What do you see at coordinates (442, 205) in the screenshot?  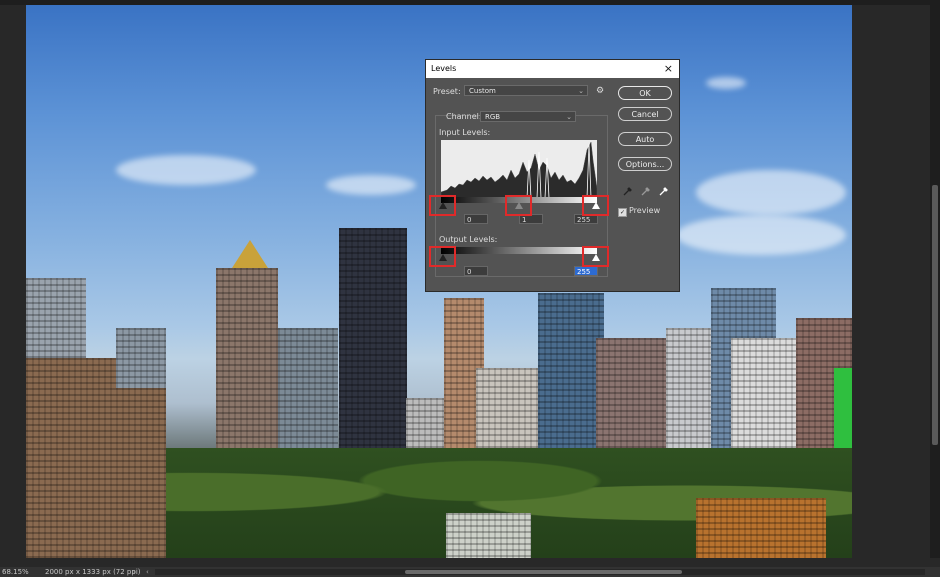 I see `highlight-input-black` at bounding box center [442, 205].